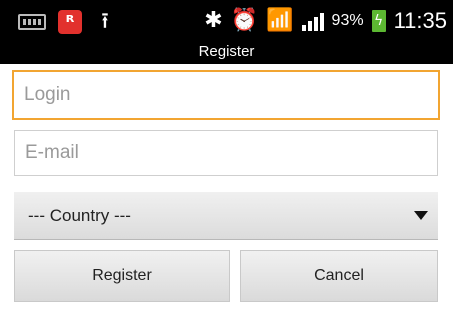 This screenshot has height=311, width=453. Describe the element at coordinates (420, 20) in the screenshot. I see `clock: 11:35` at that location.